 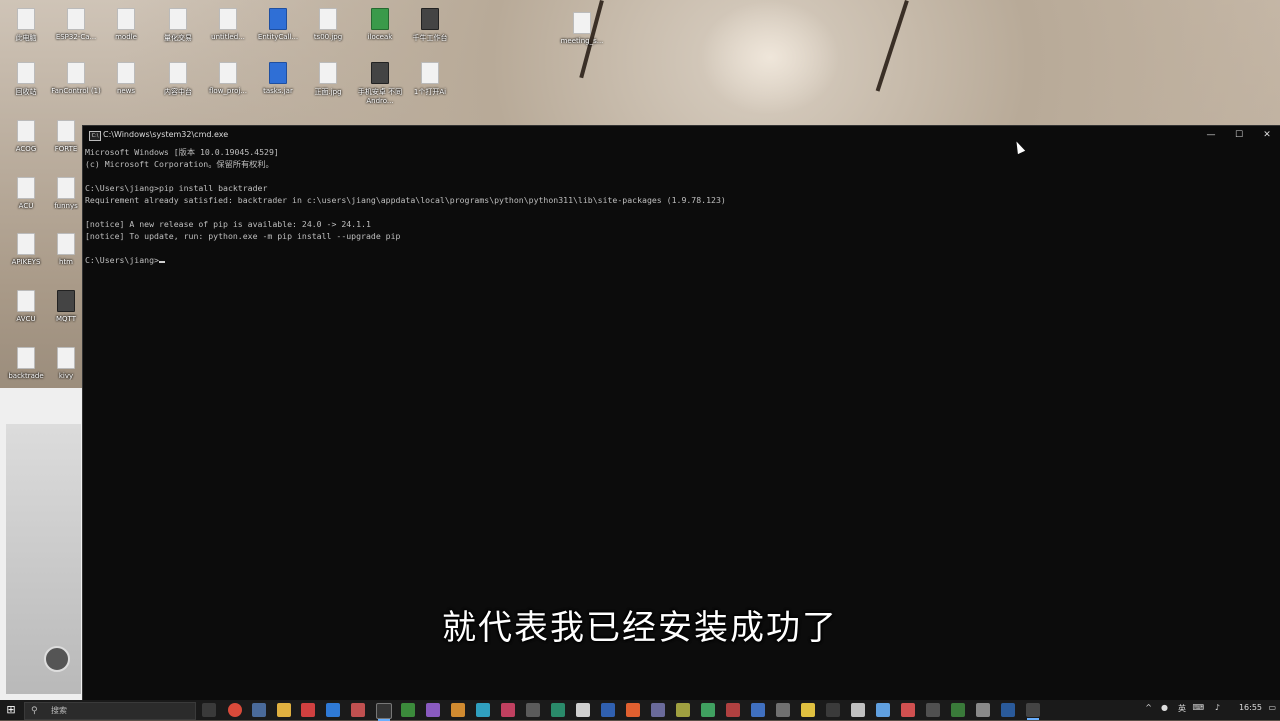 I want to click on desktop-icon: ACOG, so click(x=26, y=136).